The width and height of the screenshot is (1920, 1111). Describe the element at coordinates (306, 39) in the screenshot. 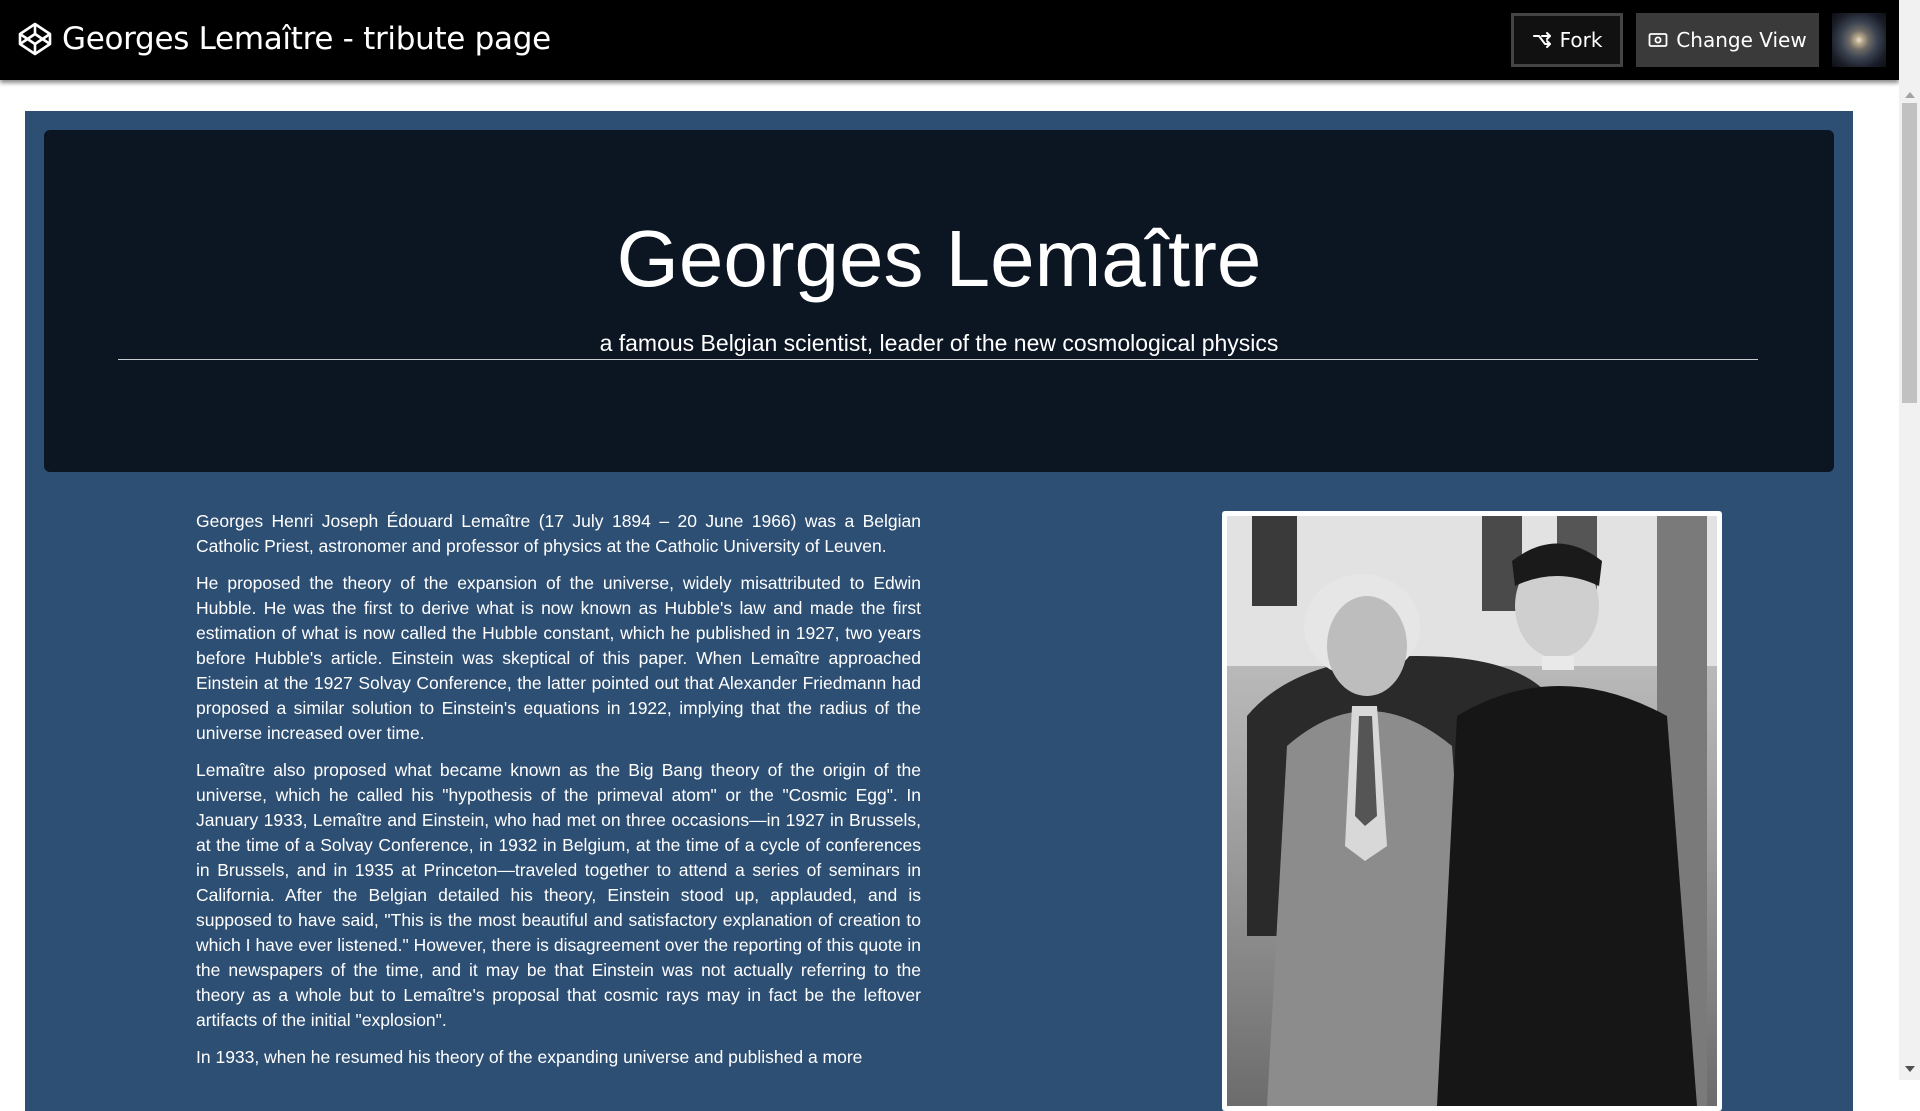

I see `app-title: Georges Lemaître - tribute page` at that location.